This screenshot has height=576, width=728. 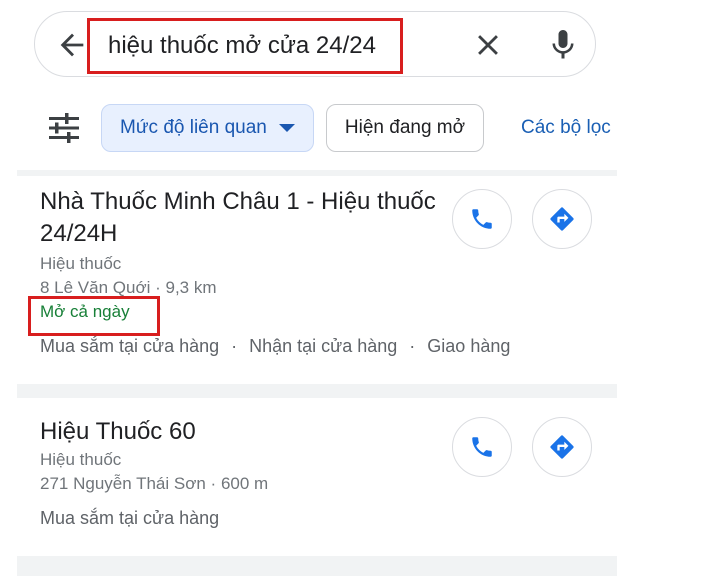 I want to click on search-bar: hiệu thuốc mở cửa 24/24, so click(x=315, y=44).